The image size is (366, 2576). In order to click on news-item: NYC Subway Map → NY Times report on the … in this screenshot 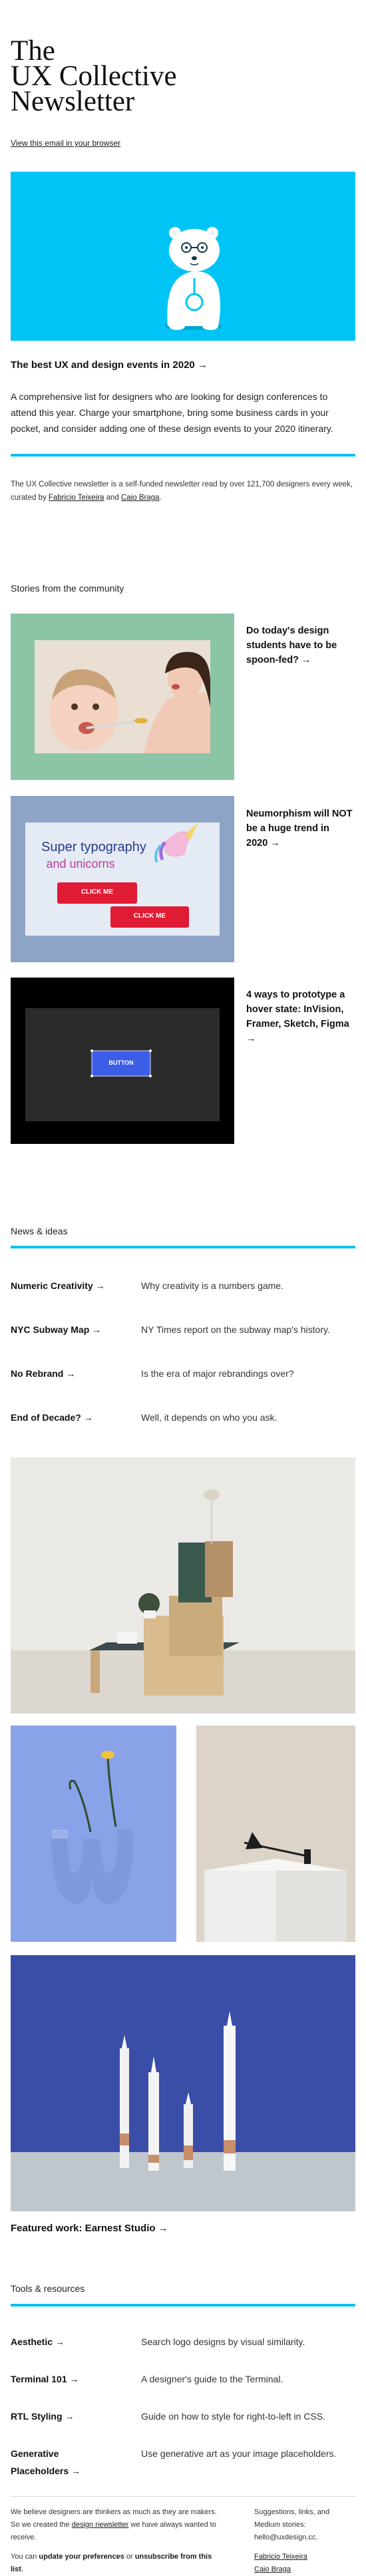, I will do `click(183, 1332)`.